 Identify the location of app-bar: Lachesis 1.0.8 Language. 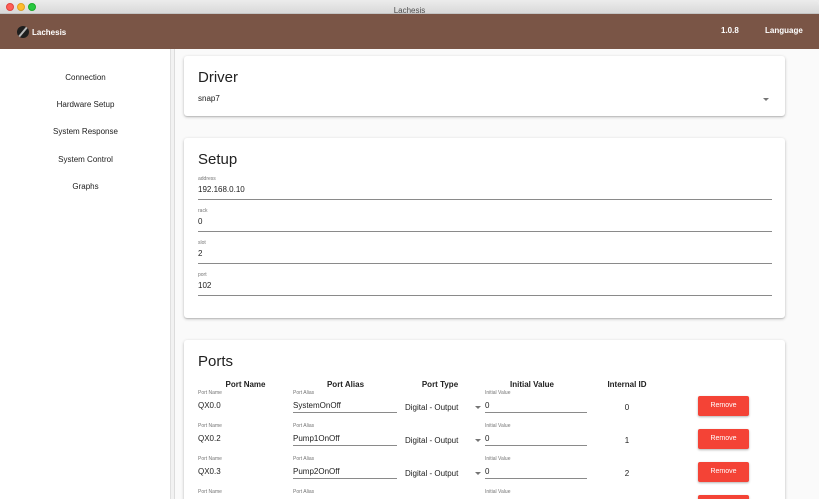
(409, 31).